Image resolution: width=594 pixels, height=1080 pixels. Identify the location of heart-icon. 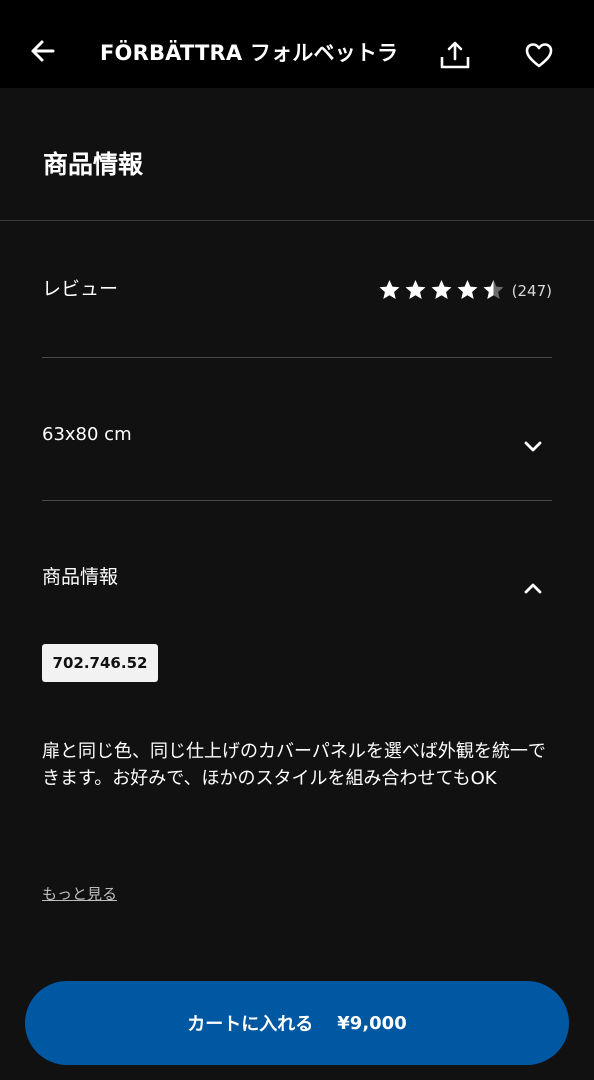
(539, 55).